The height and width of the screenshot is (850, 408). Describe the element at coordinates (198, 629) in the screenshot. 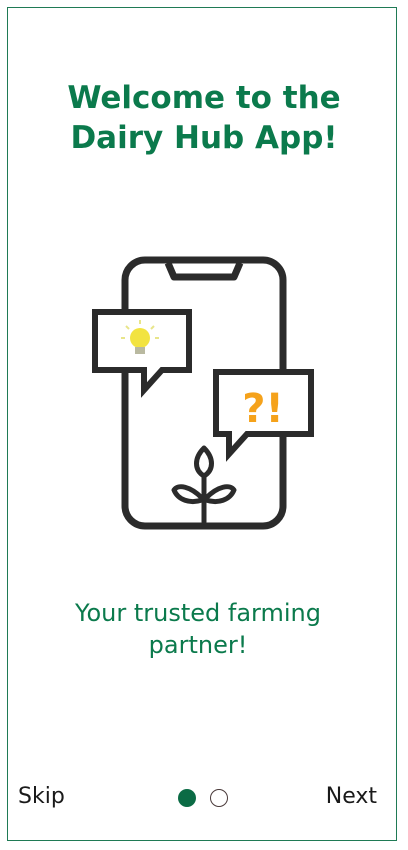

I see `tagline: Your trusted farming partner!` at that location.